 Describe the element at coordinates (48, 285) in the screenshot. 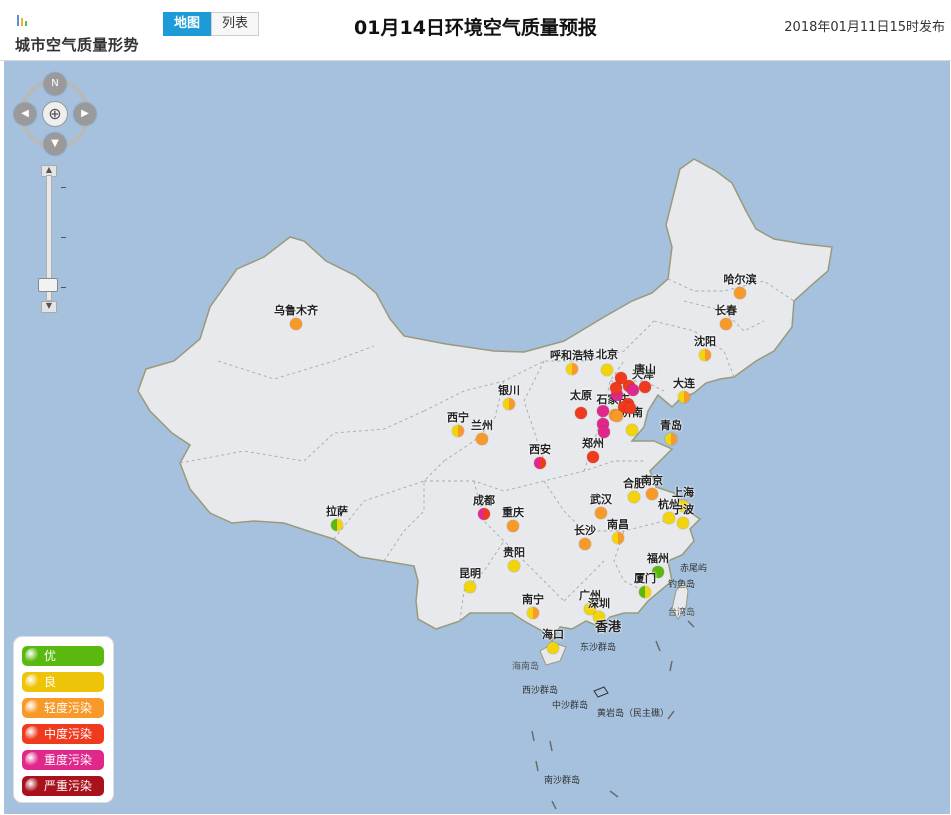

I see `zoom-handle` at that location.